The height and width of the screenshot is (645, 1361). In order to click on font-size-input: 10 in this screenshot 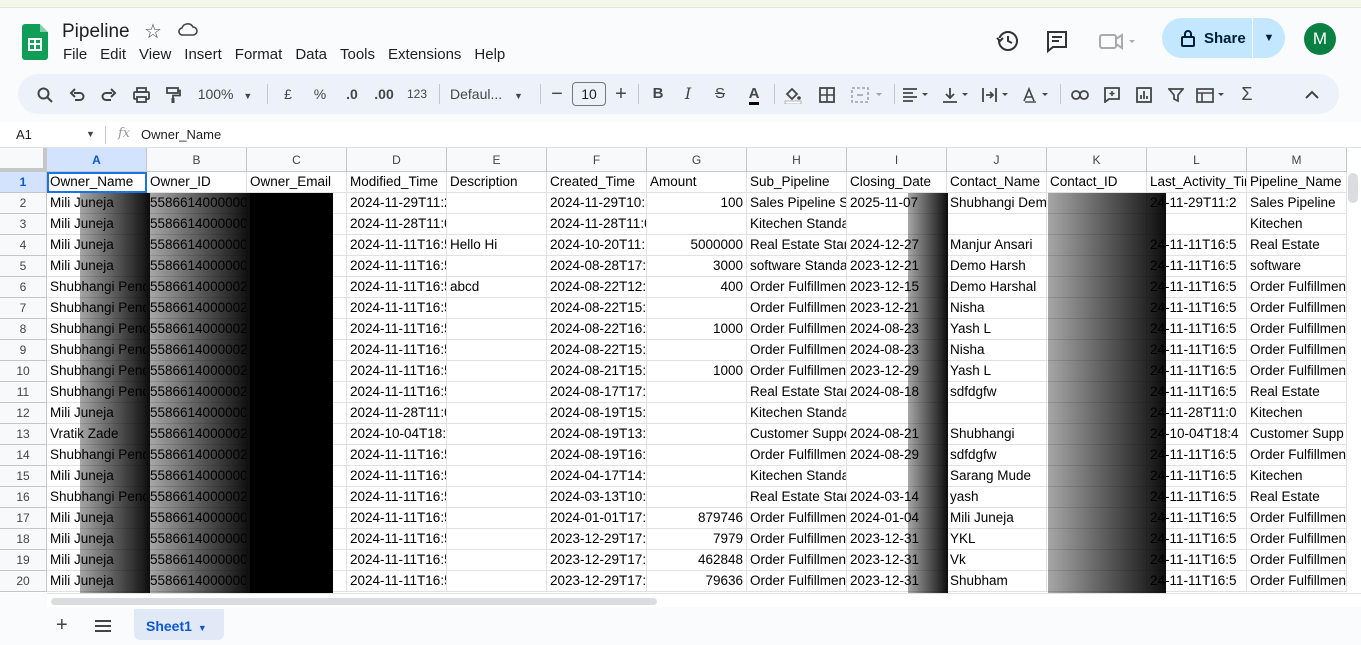, I will do `click(589, 94)`.